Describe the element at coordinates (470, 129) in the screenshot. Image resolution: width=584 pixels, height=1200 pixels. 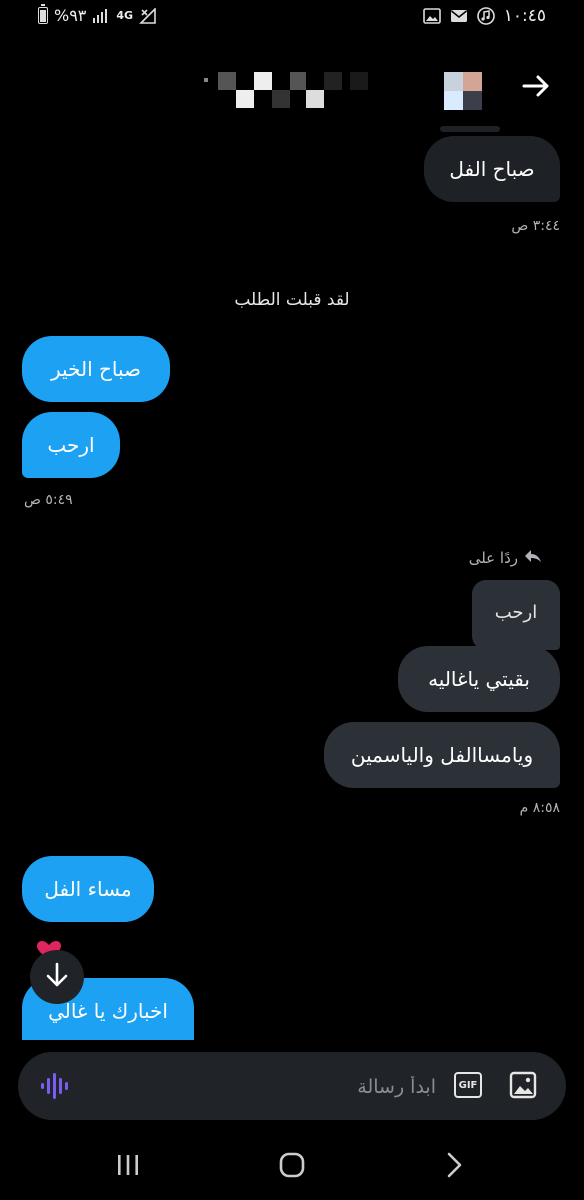
I see `scroll-divider` at that location.